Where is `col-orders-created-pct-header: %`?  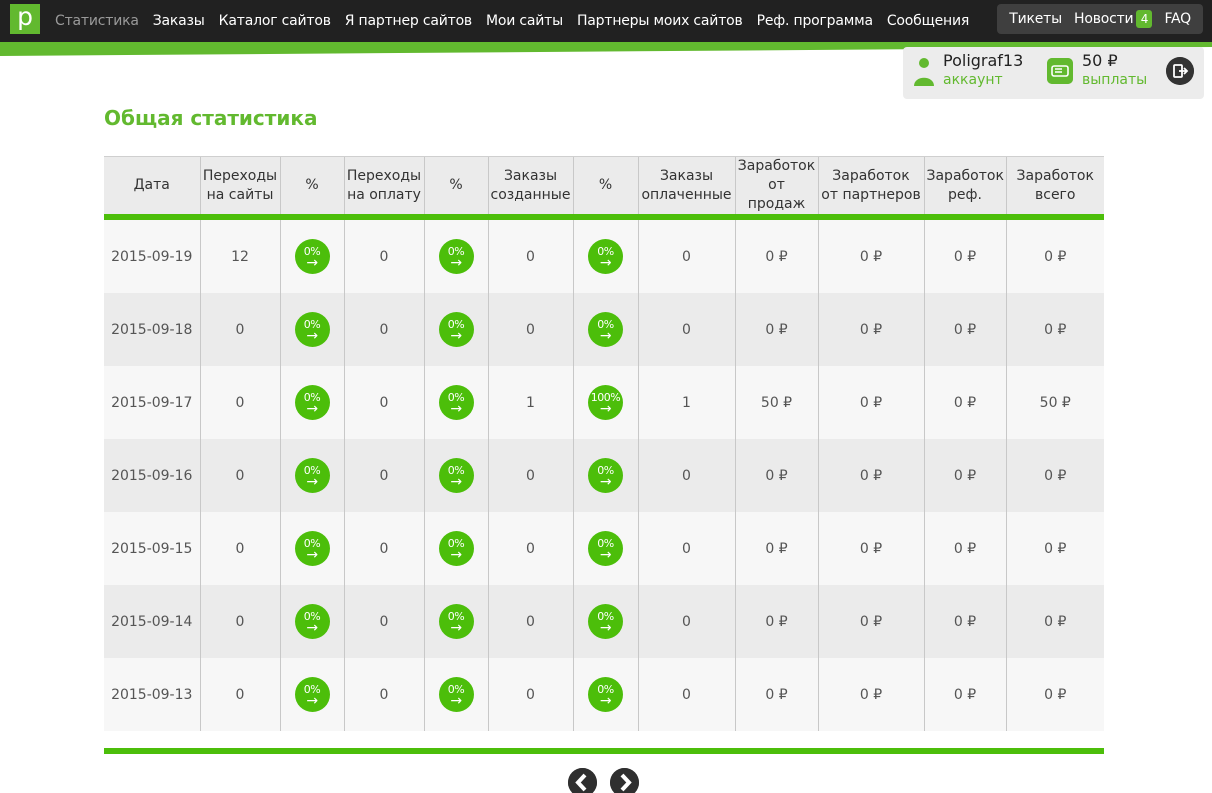
col-orders-created-pct-header: % is located at coordinates (605, 185).